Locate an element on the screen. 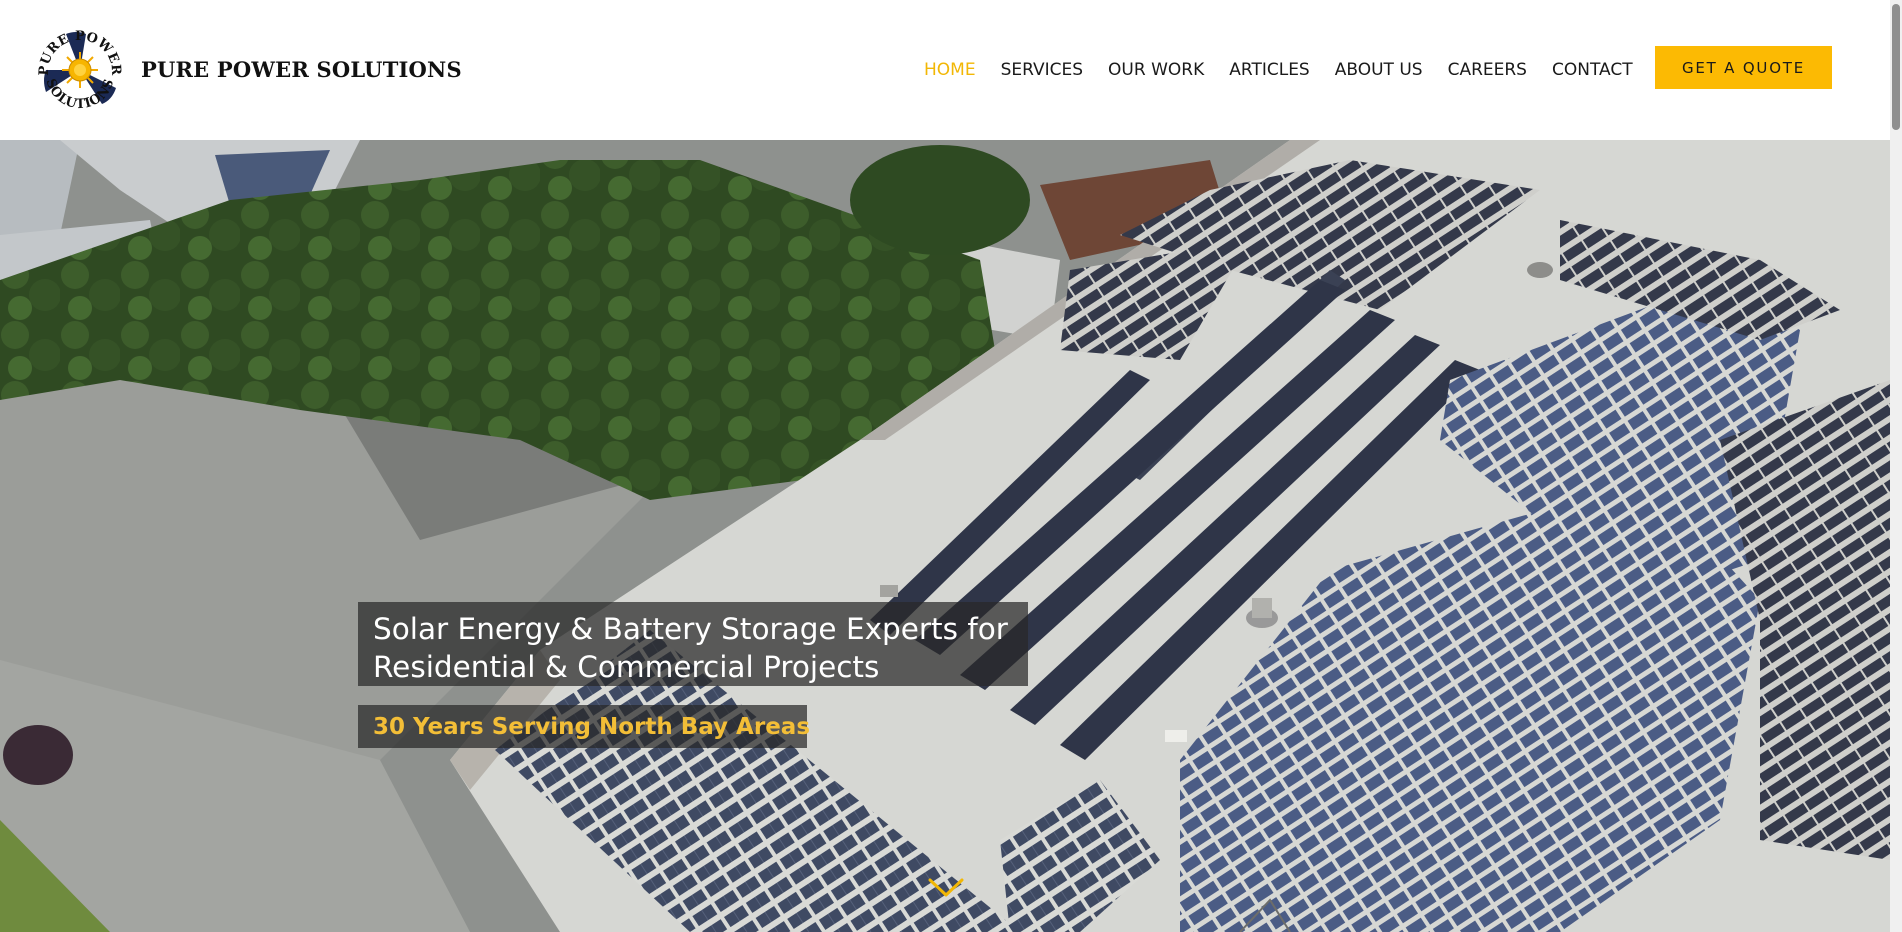 The width and height of the screenshot is (1902, 932). company-logo: PURE POWER SOLUTIONS is located at coordinates (80, 69).